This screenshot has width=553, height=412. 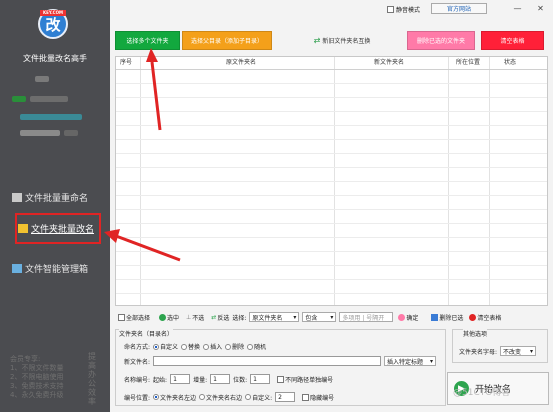 I want to click on separate-path-checkbox: 不同路径单独编号, so click(x=305, y=379).